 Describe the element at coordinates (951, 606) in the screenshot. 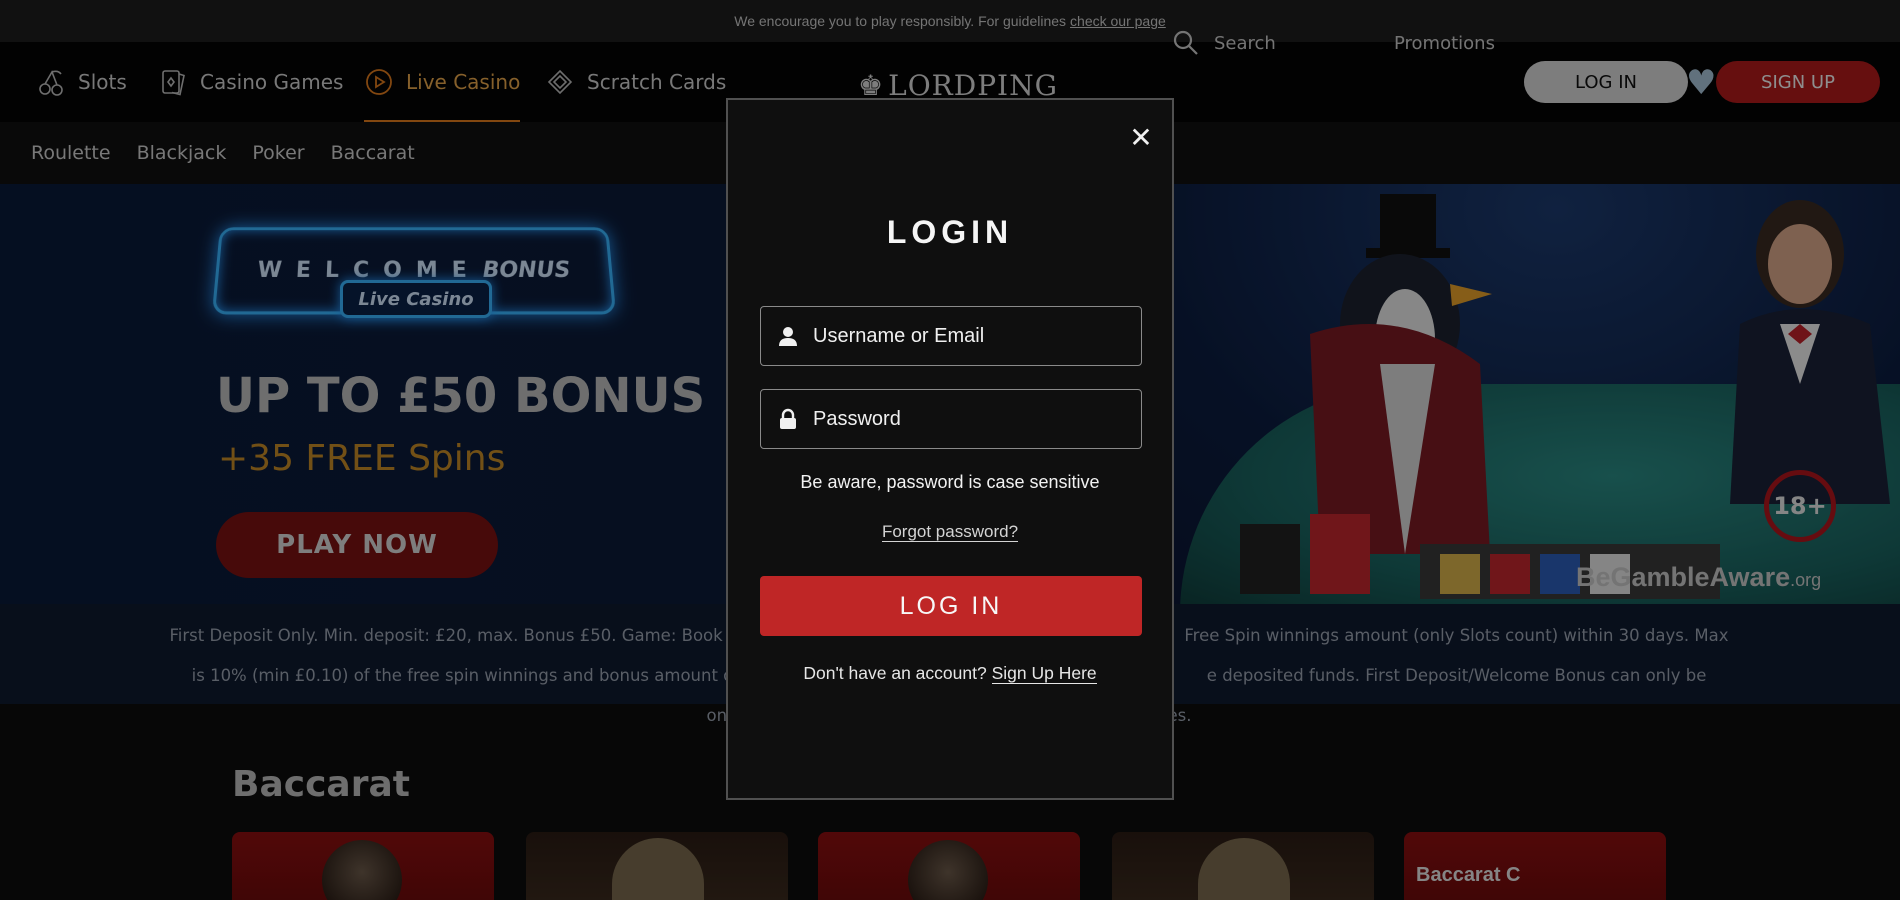

I see `login-submit-button: LOG IN` at that location.